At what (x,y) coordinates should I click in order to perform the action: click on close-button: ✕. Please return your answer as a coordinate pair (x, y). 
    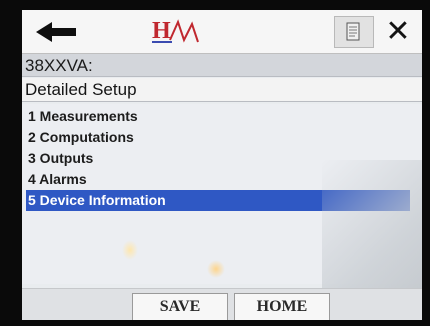
    Looking at the image, I should click on (398, 32).